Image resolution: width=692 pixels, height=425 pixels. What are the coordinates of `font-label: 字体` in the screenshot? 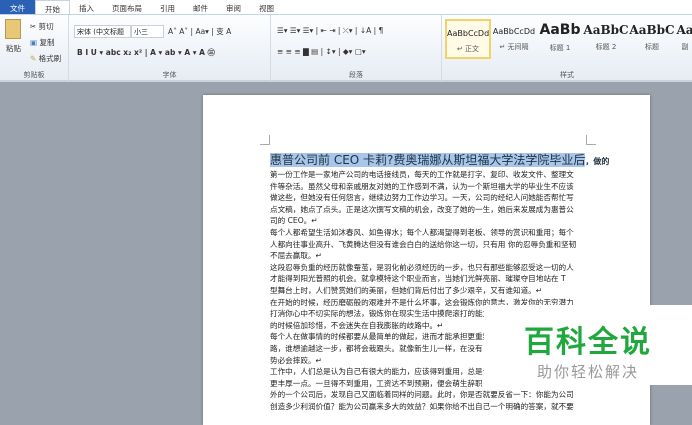 It's located at (169, 75).